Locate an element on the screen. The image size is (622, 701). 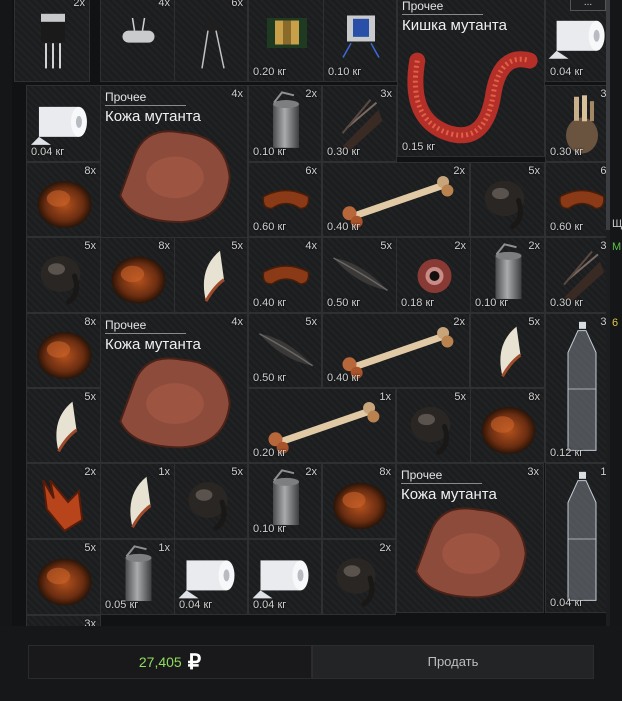
mutant-claw-item: 3x0.30 кг is located at coordinates (575, 275).